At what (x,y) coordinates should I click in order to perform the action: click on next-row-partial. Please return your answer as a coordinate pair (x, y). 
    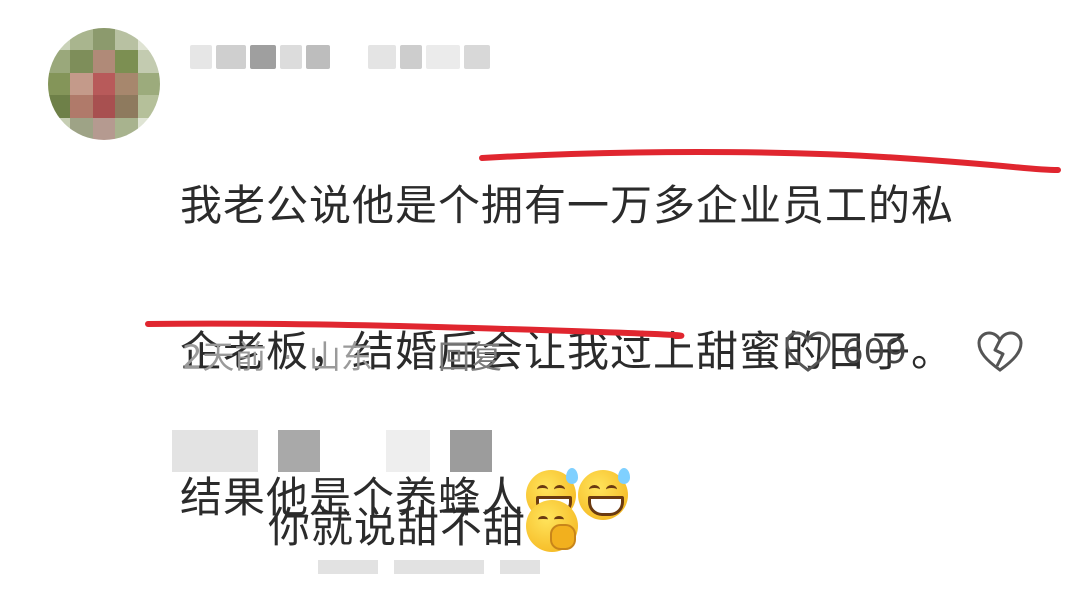
    Looking at the image, I should click on (429, 567).